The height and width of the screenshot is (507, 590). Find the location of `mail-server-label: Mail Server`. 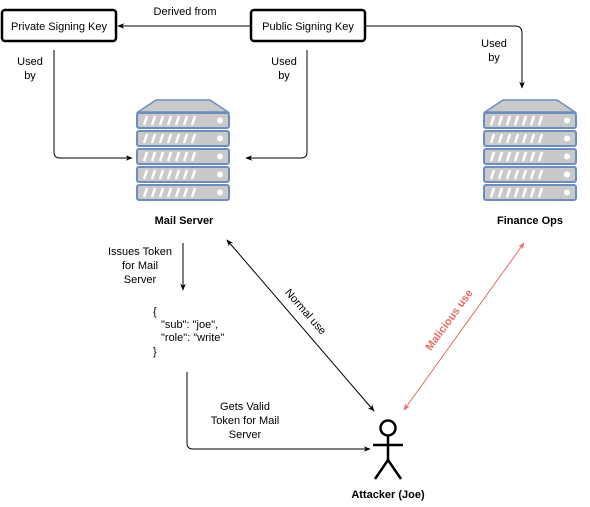

mail-server-label: Mail Server is located at coordinates (184, 221).